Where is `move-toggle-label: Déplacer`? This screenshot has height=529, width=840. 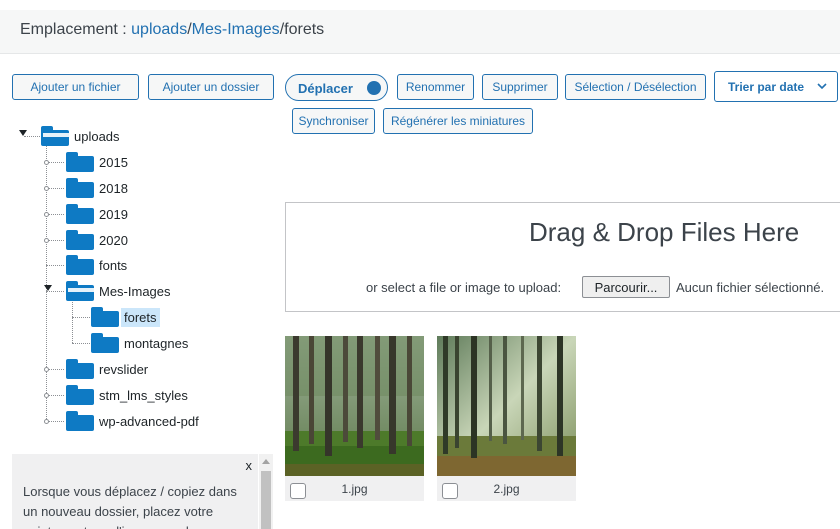 move-toggle-label: Déplacer is located at coordinates (325, 88).